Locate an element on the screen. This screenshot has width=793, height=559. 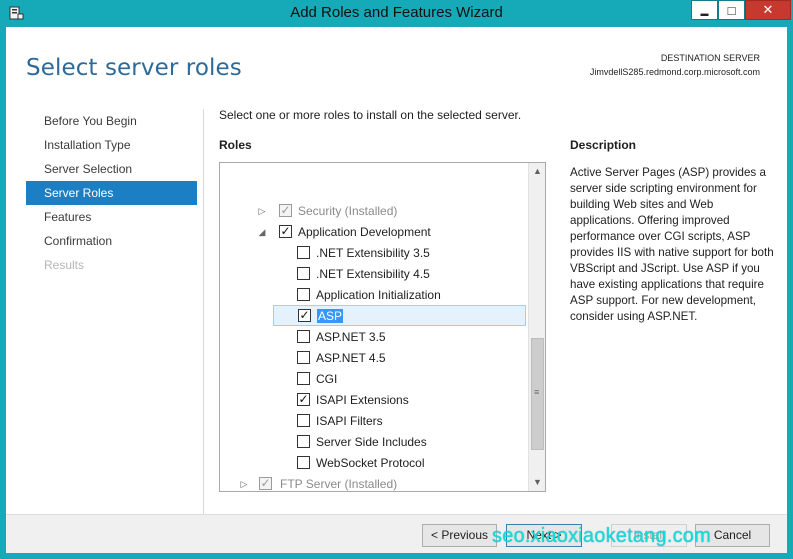
nav-item-confirmation: Confirmation is located at coordinates (111, 241).